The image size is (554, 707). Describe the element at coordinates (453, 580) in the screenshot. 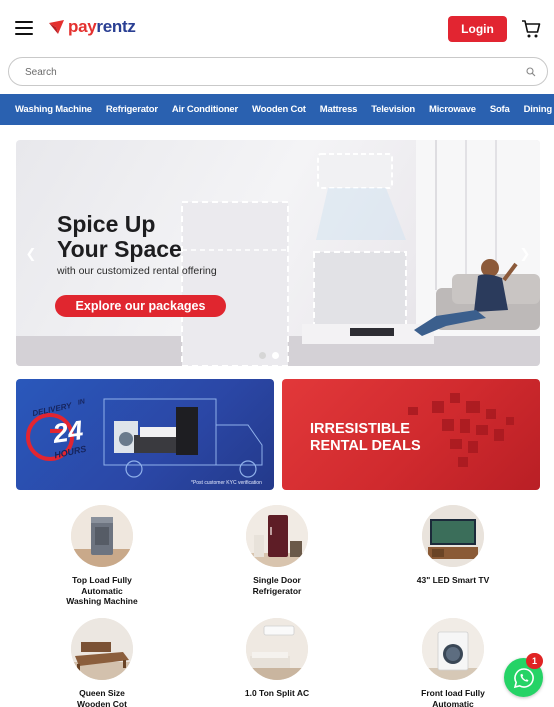

I see `product-label: 43" LED Smart TV` at that location.